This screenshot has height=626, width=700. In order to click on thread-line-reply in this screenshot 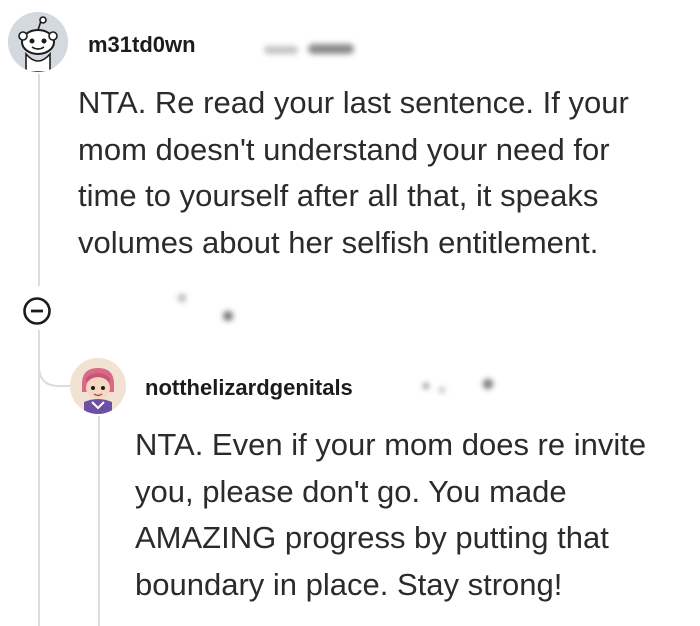, I will do `click(99, 521)`.